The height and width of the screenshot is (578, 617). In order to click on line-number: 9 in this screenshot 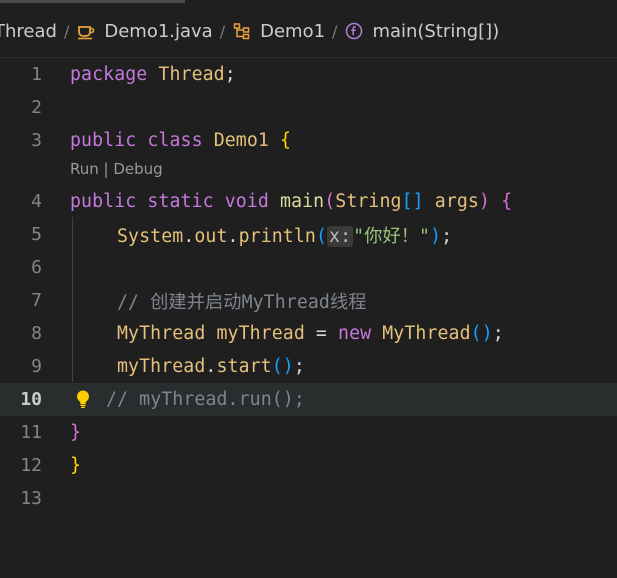, I will do `click(36, 366)`.